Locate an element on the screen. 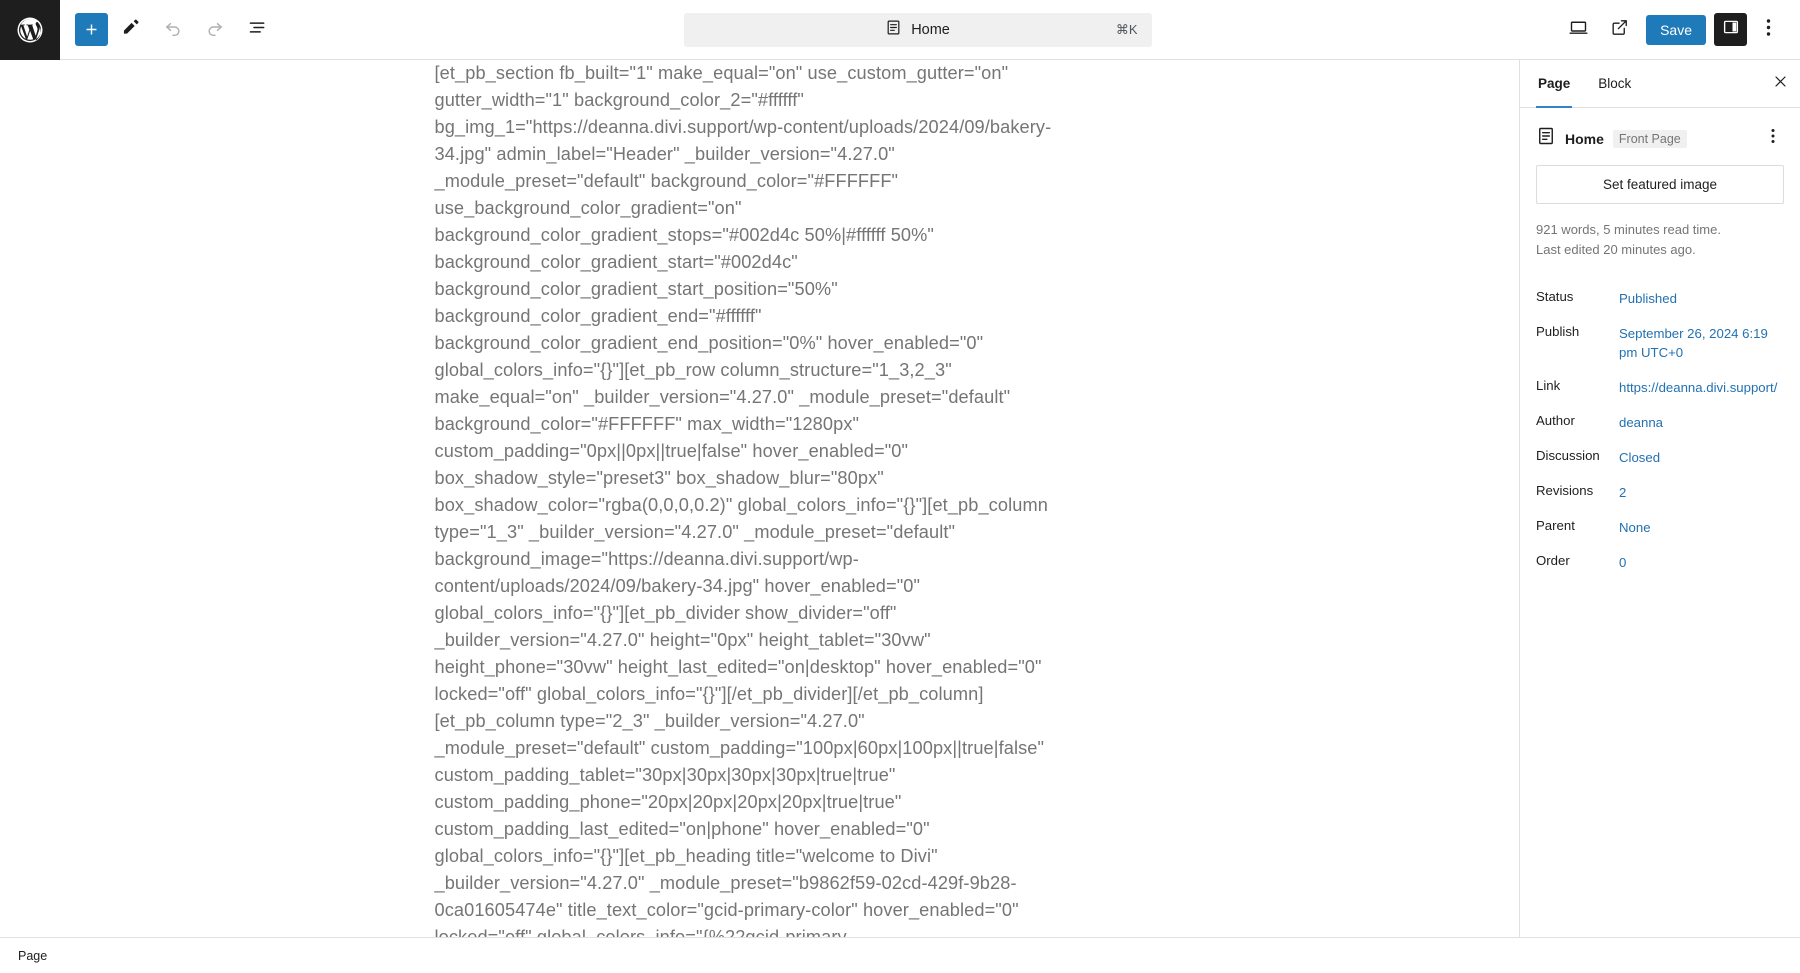 This screenshot has height=973, width=1800. command-bar: Home ⌘K is located at coordinates (917, 29).